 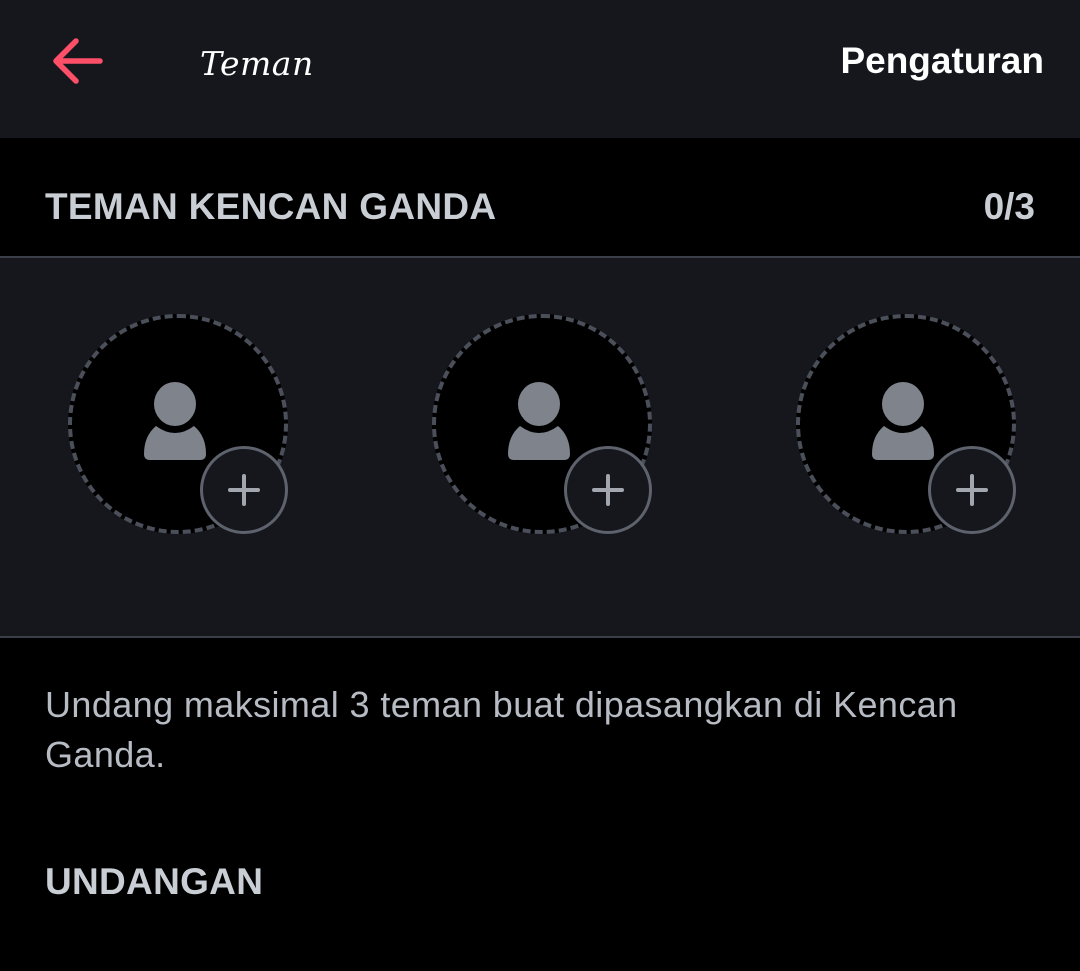 I want to click on top-bar: Teman Pengaturan, so click(x=540, y=69).